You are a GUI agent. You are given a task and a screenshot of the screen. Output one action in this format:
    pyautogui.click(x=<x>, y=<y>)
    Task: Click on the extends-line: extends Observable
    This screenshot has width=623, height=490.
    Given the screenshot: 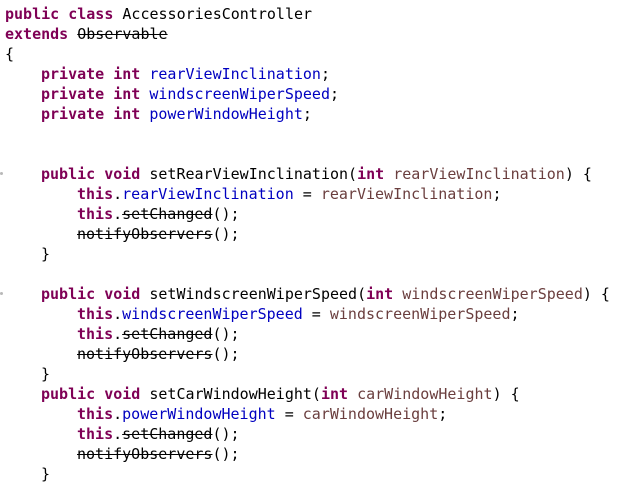 What is the action you would take?
    pyautogui.click(x=86, y=34)
    